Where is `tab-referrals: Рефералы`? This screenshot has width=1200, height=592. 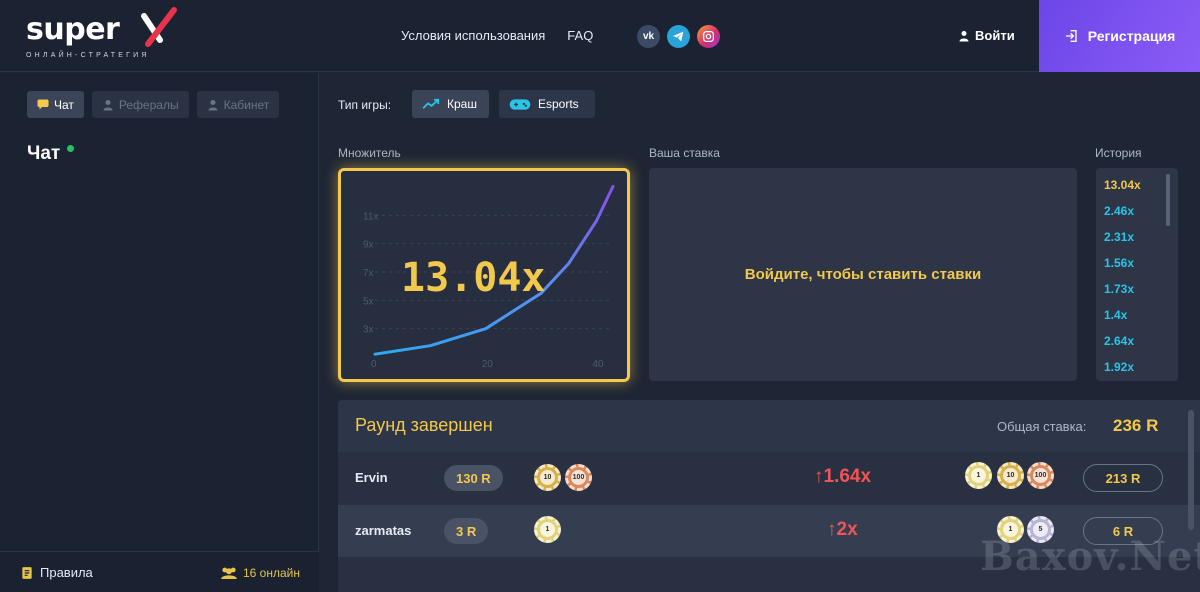 tab-referrals: Рефералы is located at coordinates (140, 104).